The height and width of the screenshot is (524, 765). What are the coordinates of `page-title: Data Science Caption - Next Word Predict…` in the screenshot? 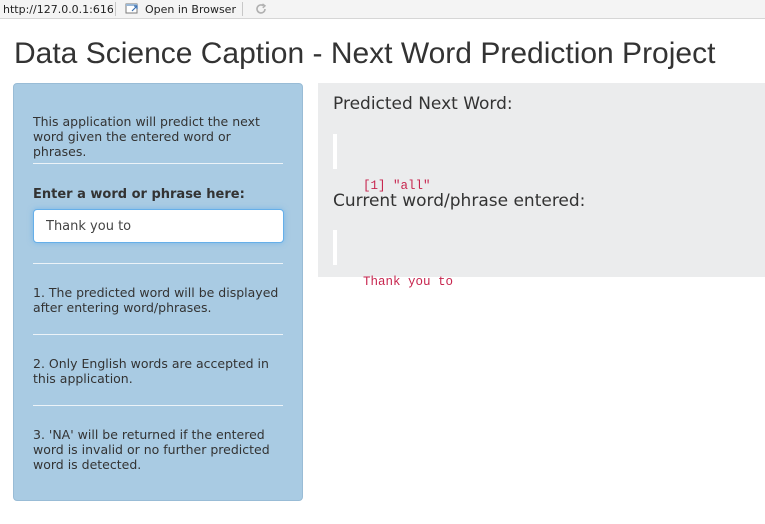 It's located at (365, 53).